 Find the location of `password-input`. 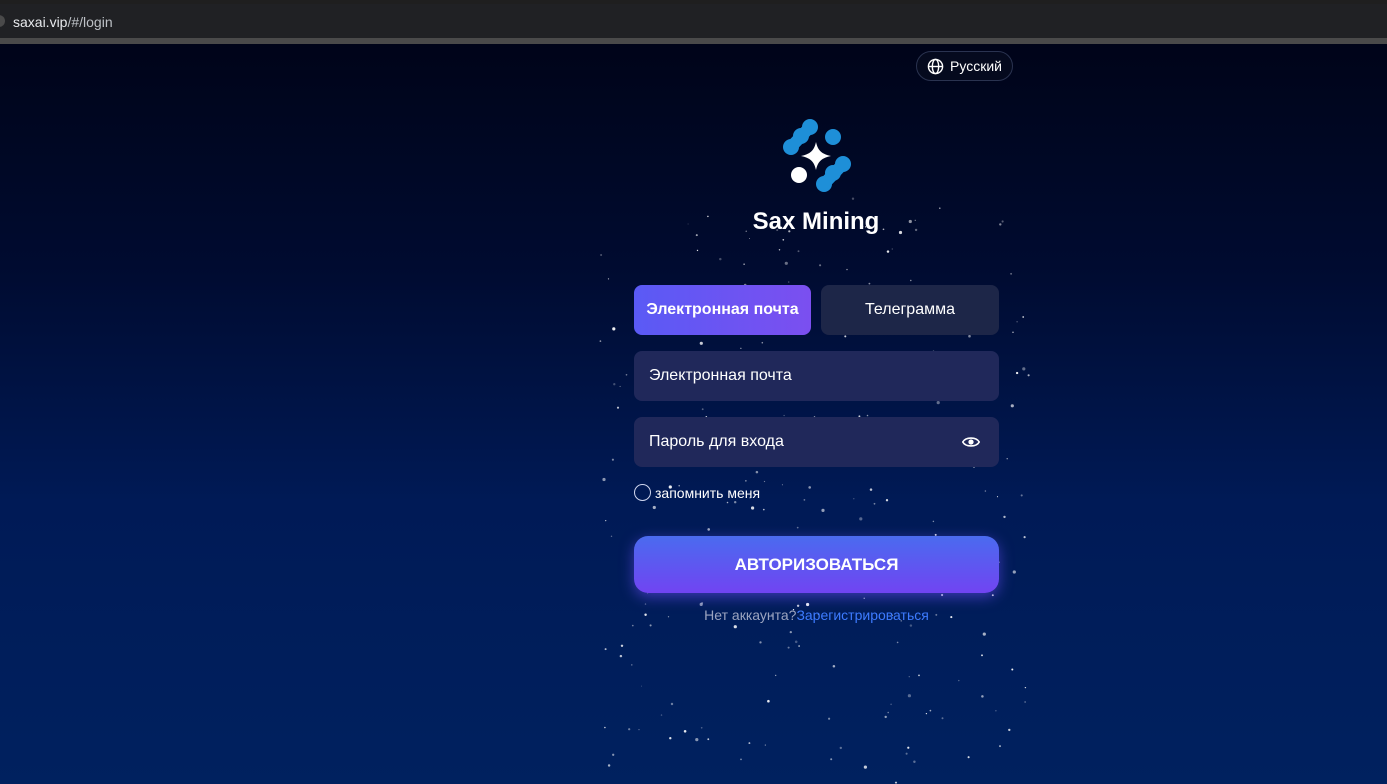

password-input is located at coordinates (816, 442).